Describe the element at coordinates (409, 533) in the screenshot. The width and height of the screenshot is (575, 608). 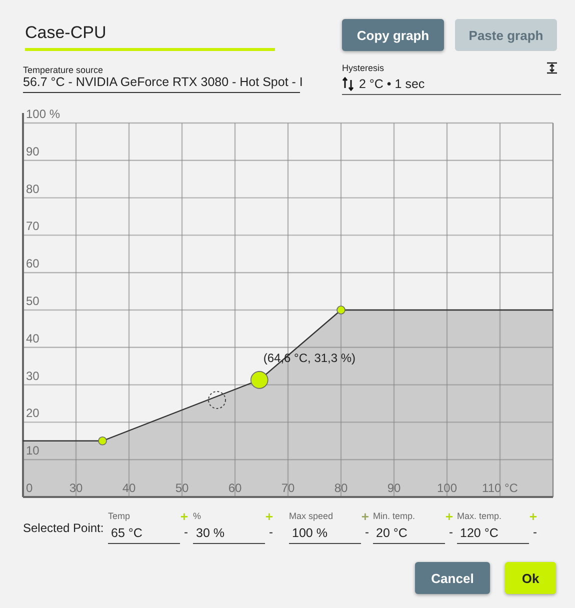
I see `input-field: 20 °C` at that location.